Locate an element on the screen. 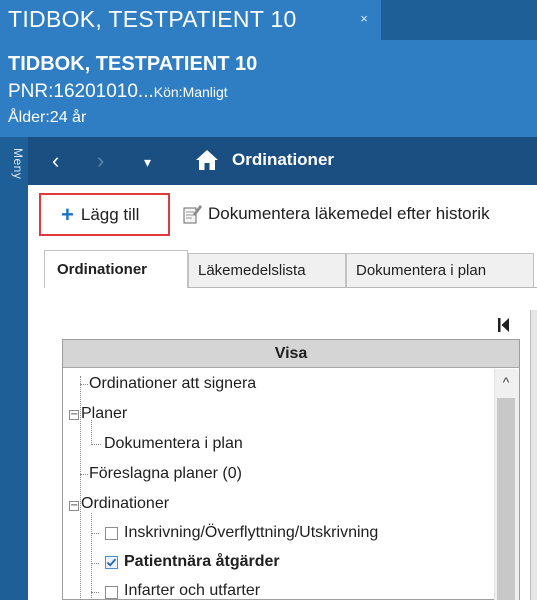  tree-item-patientnara-atgarder: Patientnära åtgärder is located at coordinates (202, 562).